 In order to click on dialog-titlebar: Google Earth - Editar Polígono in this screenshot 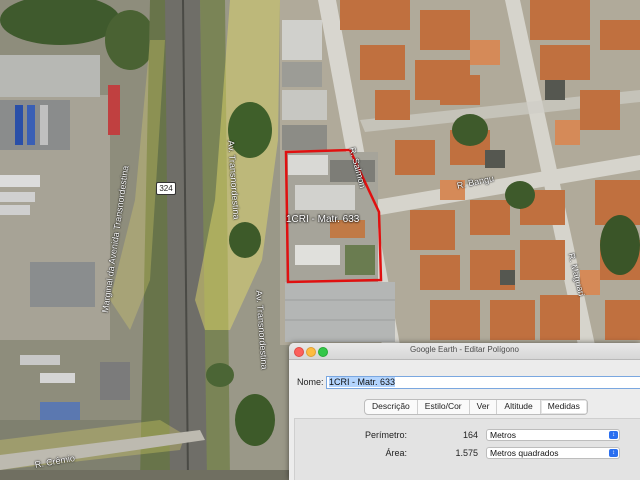, I will do `click(464, 351)`.